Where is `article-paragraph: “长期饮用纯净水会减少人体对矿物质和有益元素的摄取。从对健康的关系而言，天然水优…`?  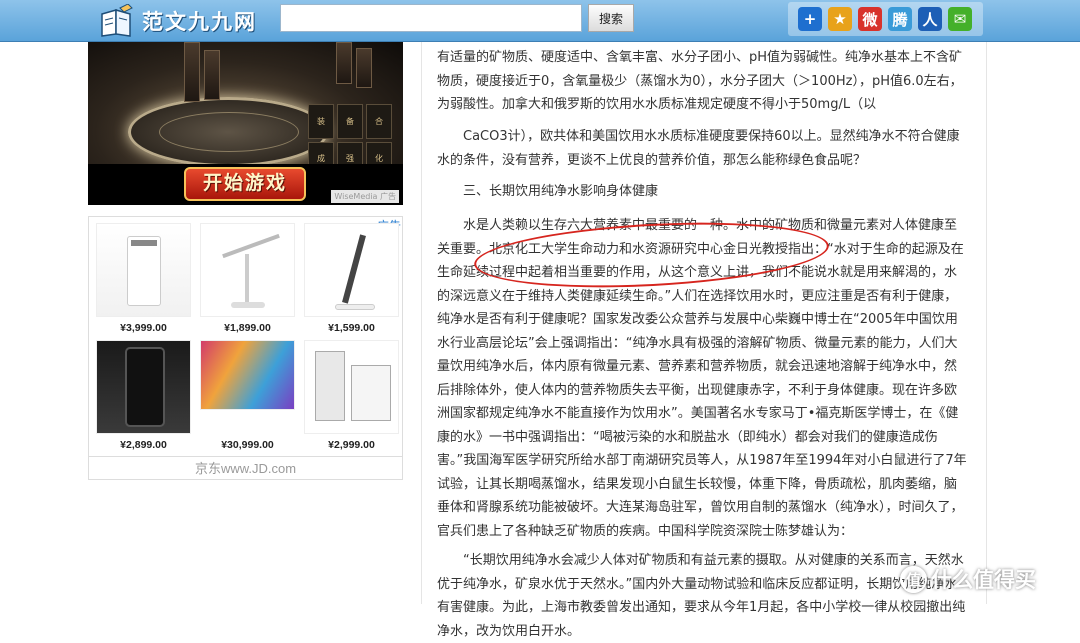
article-paragraph: “长期饮用纯净水会减少人体对矿物质和有益元素的摄取。从对健康的关系而言，天然水优… is located at coordinates (701, 596).